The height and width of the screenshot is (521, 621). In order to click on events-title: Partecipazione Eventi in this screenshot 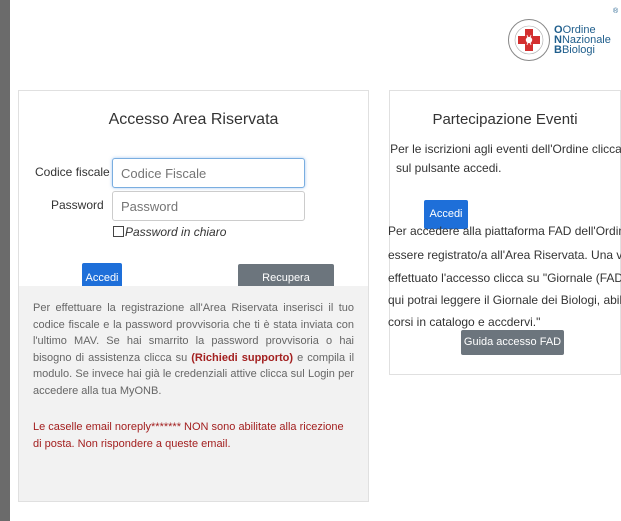, I will do `click(505, 119)`.